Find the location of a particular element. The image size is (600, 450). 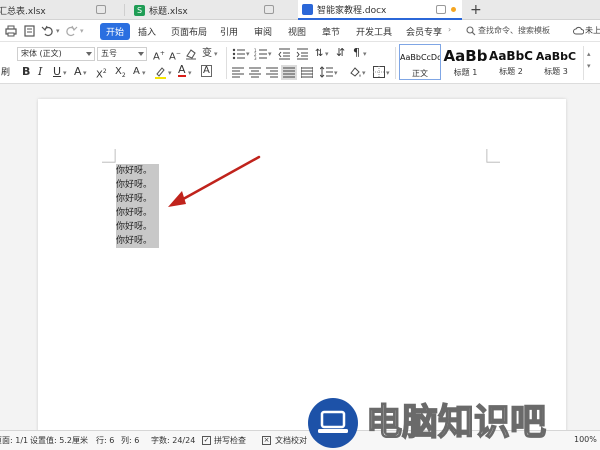

watermark-logo is located at coordinates (333, 423).